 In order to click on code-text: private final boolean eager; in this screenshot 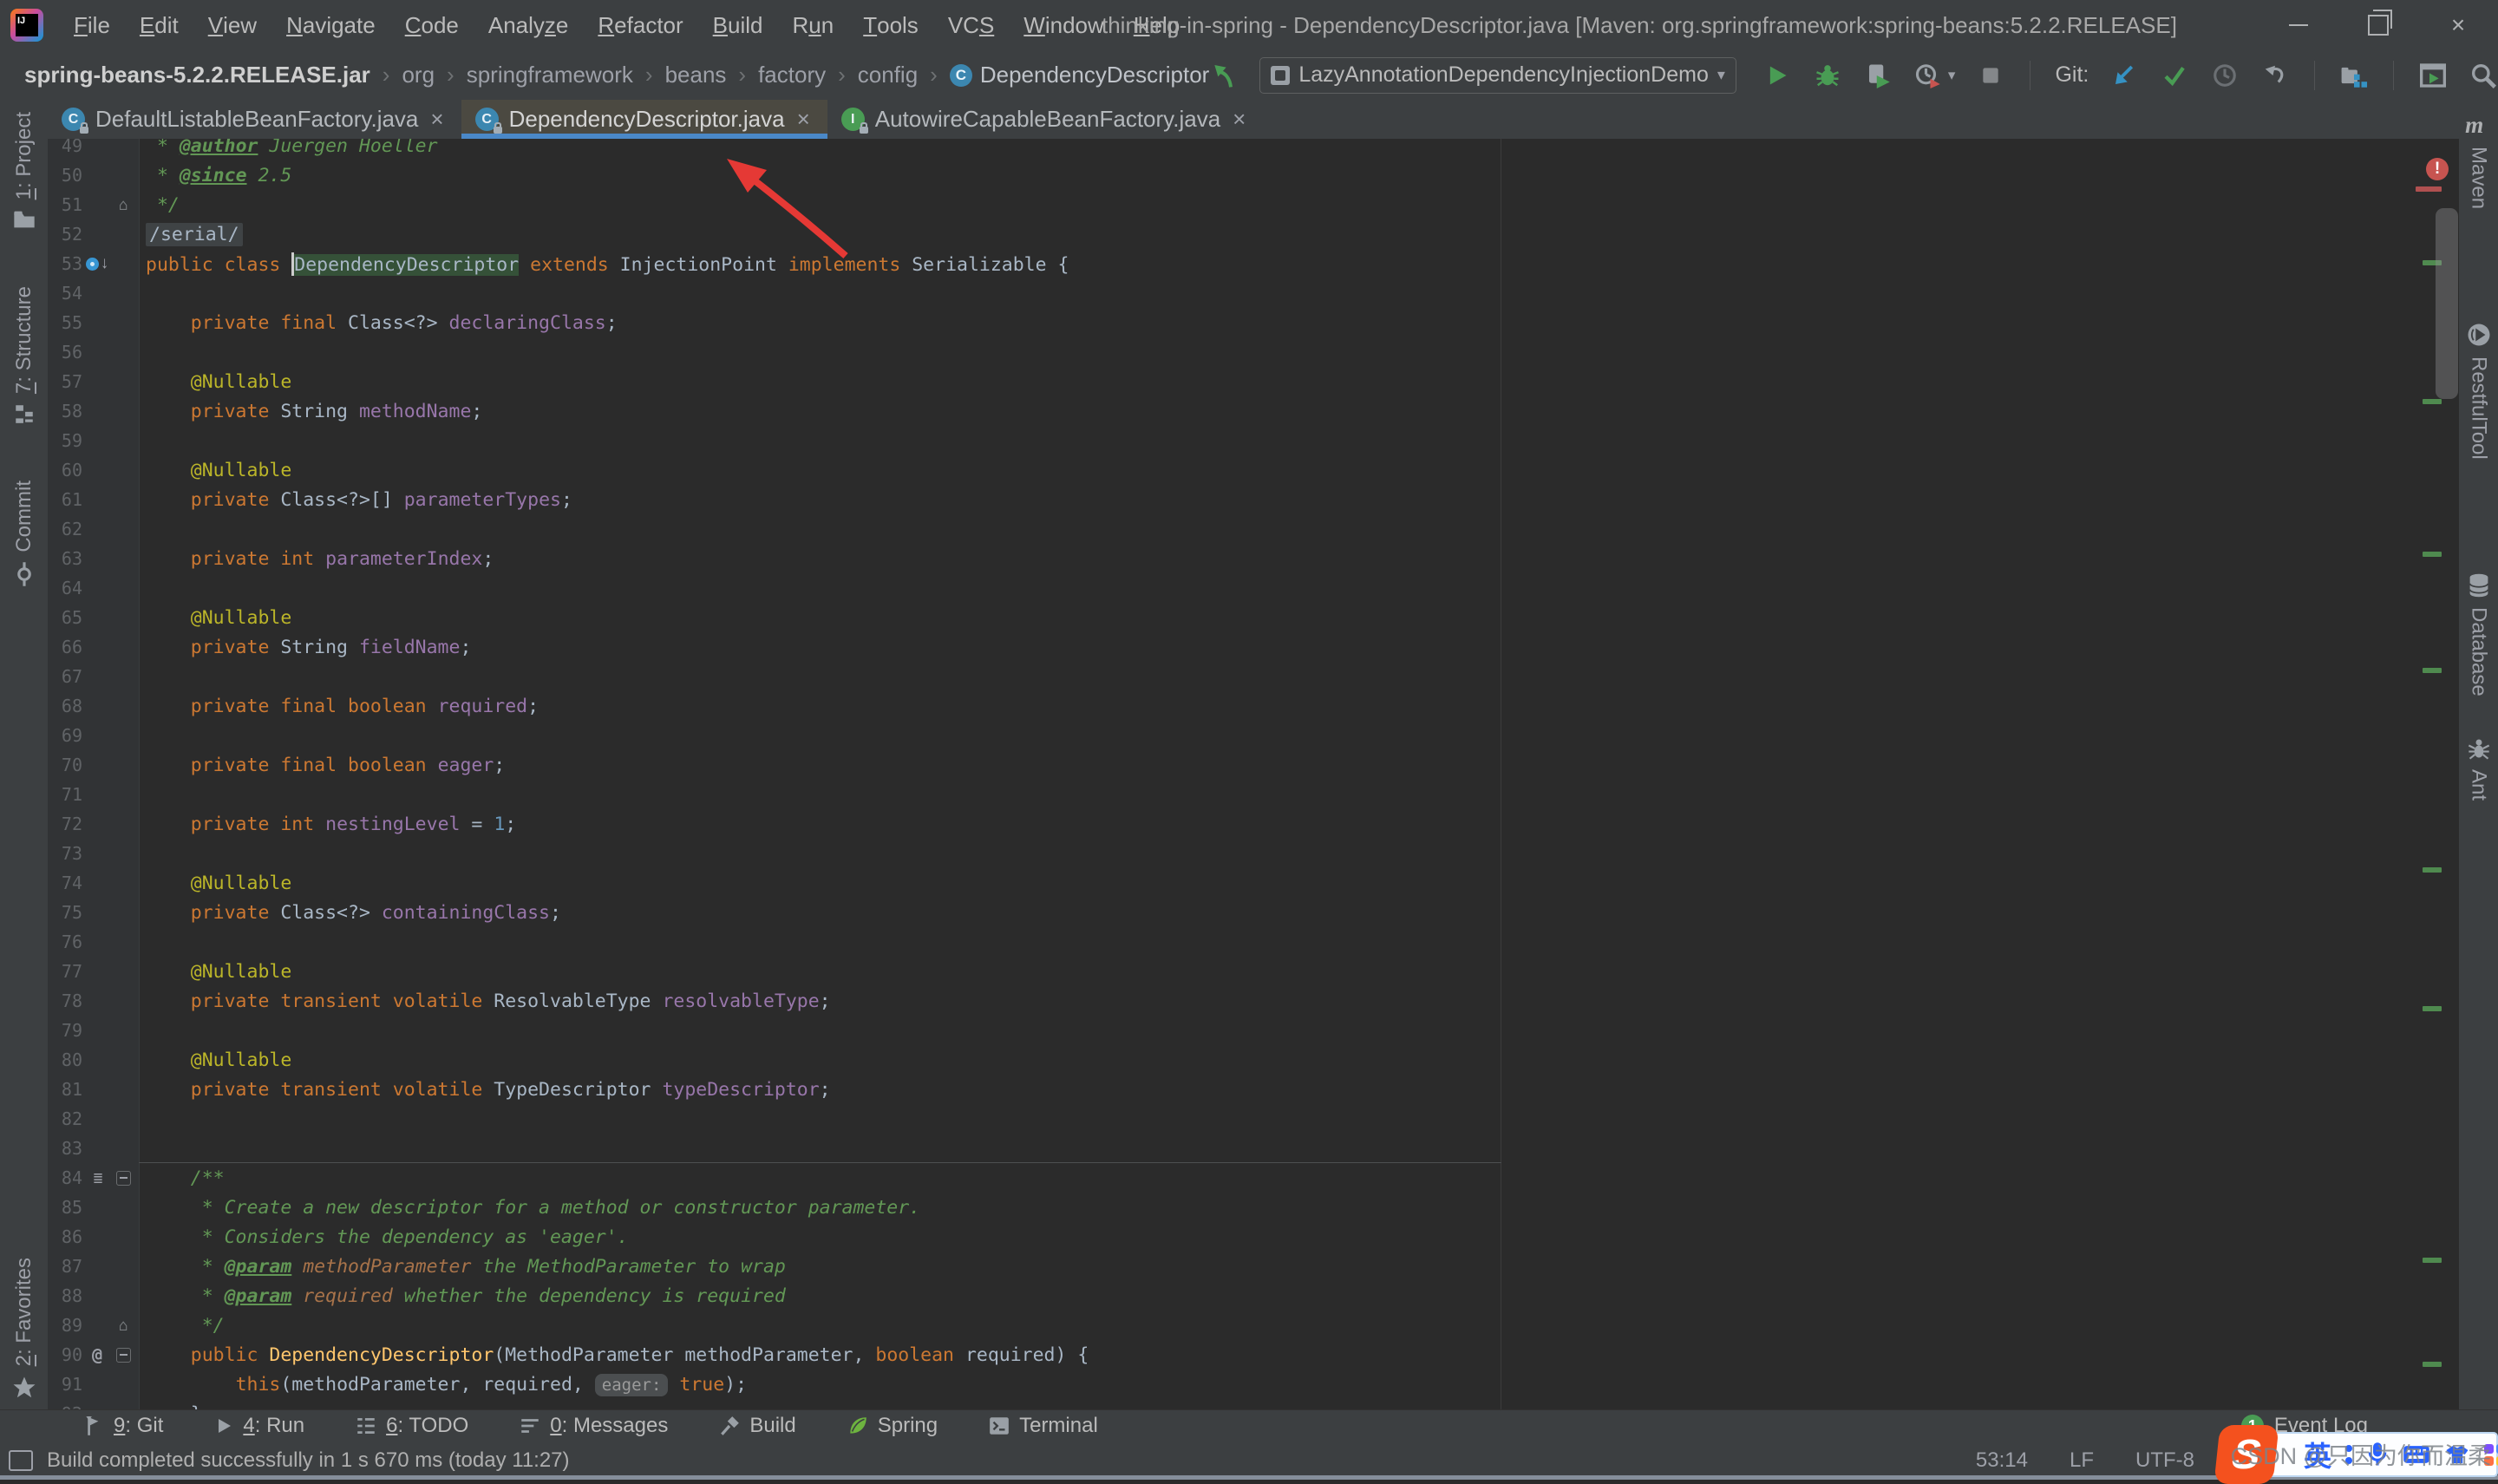, I will do `click(322, 766)`.